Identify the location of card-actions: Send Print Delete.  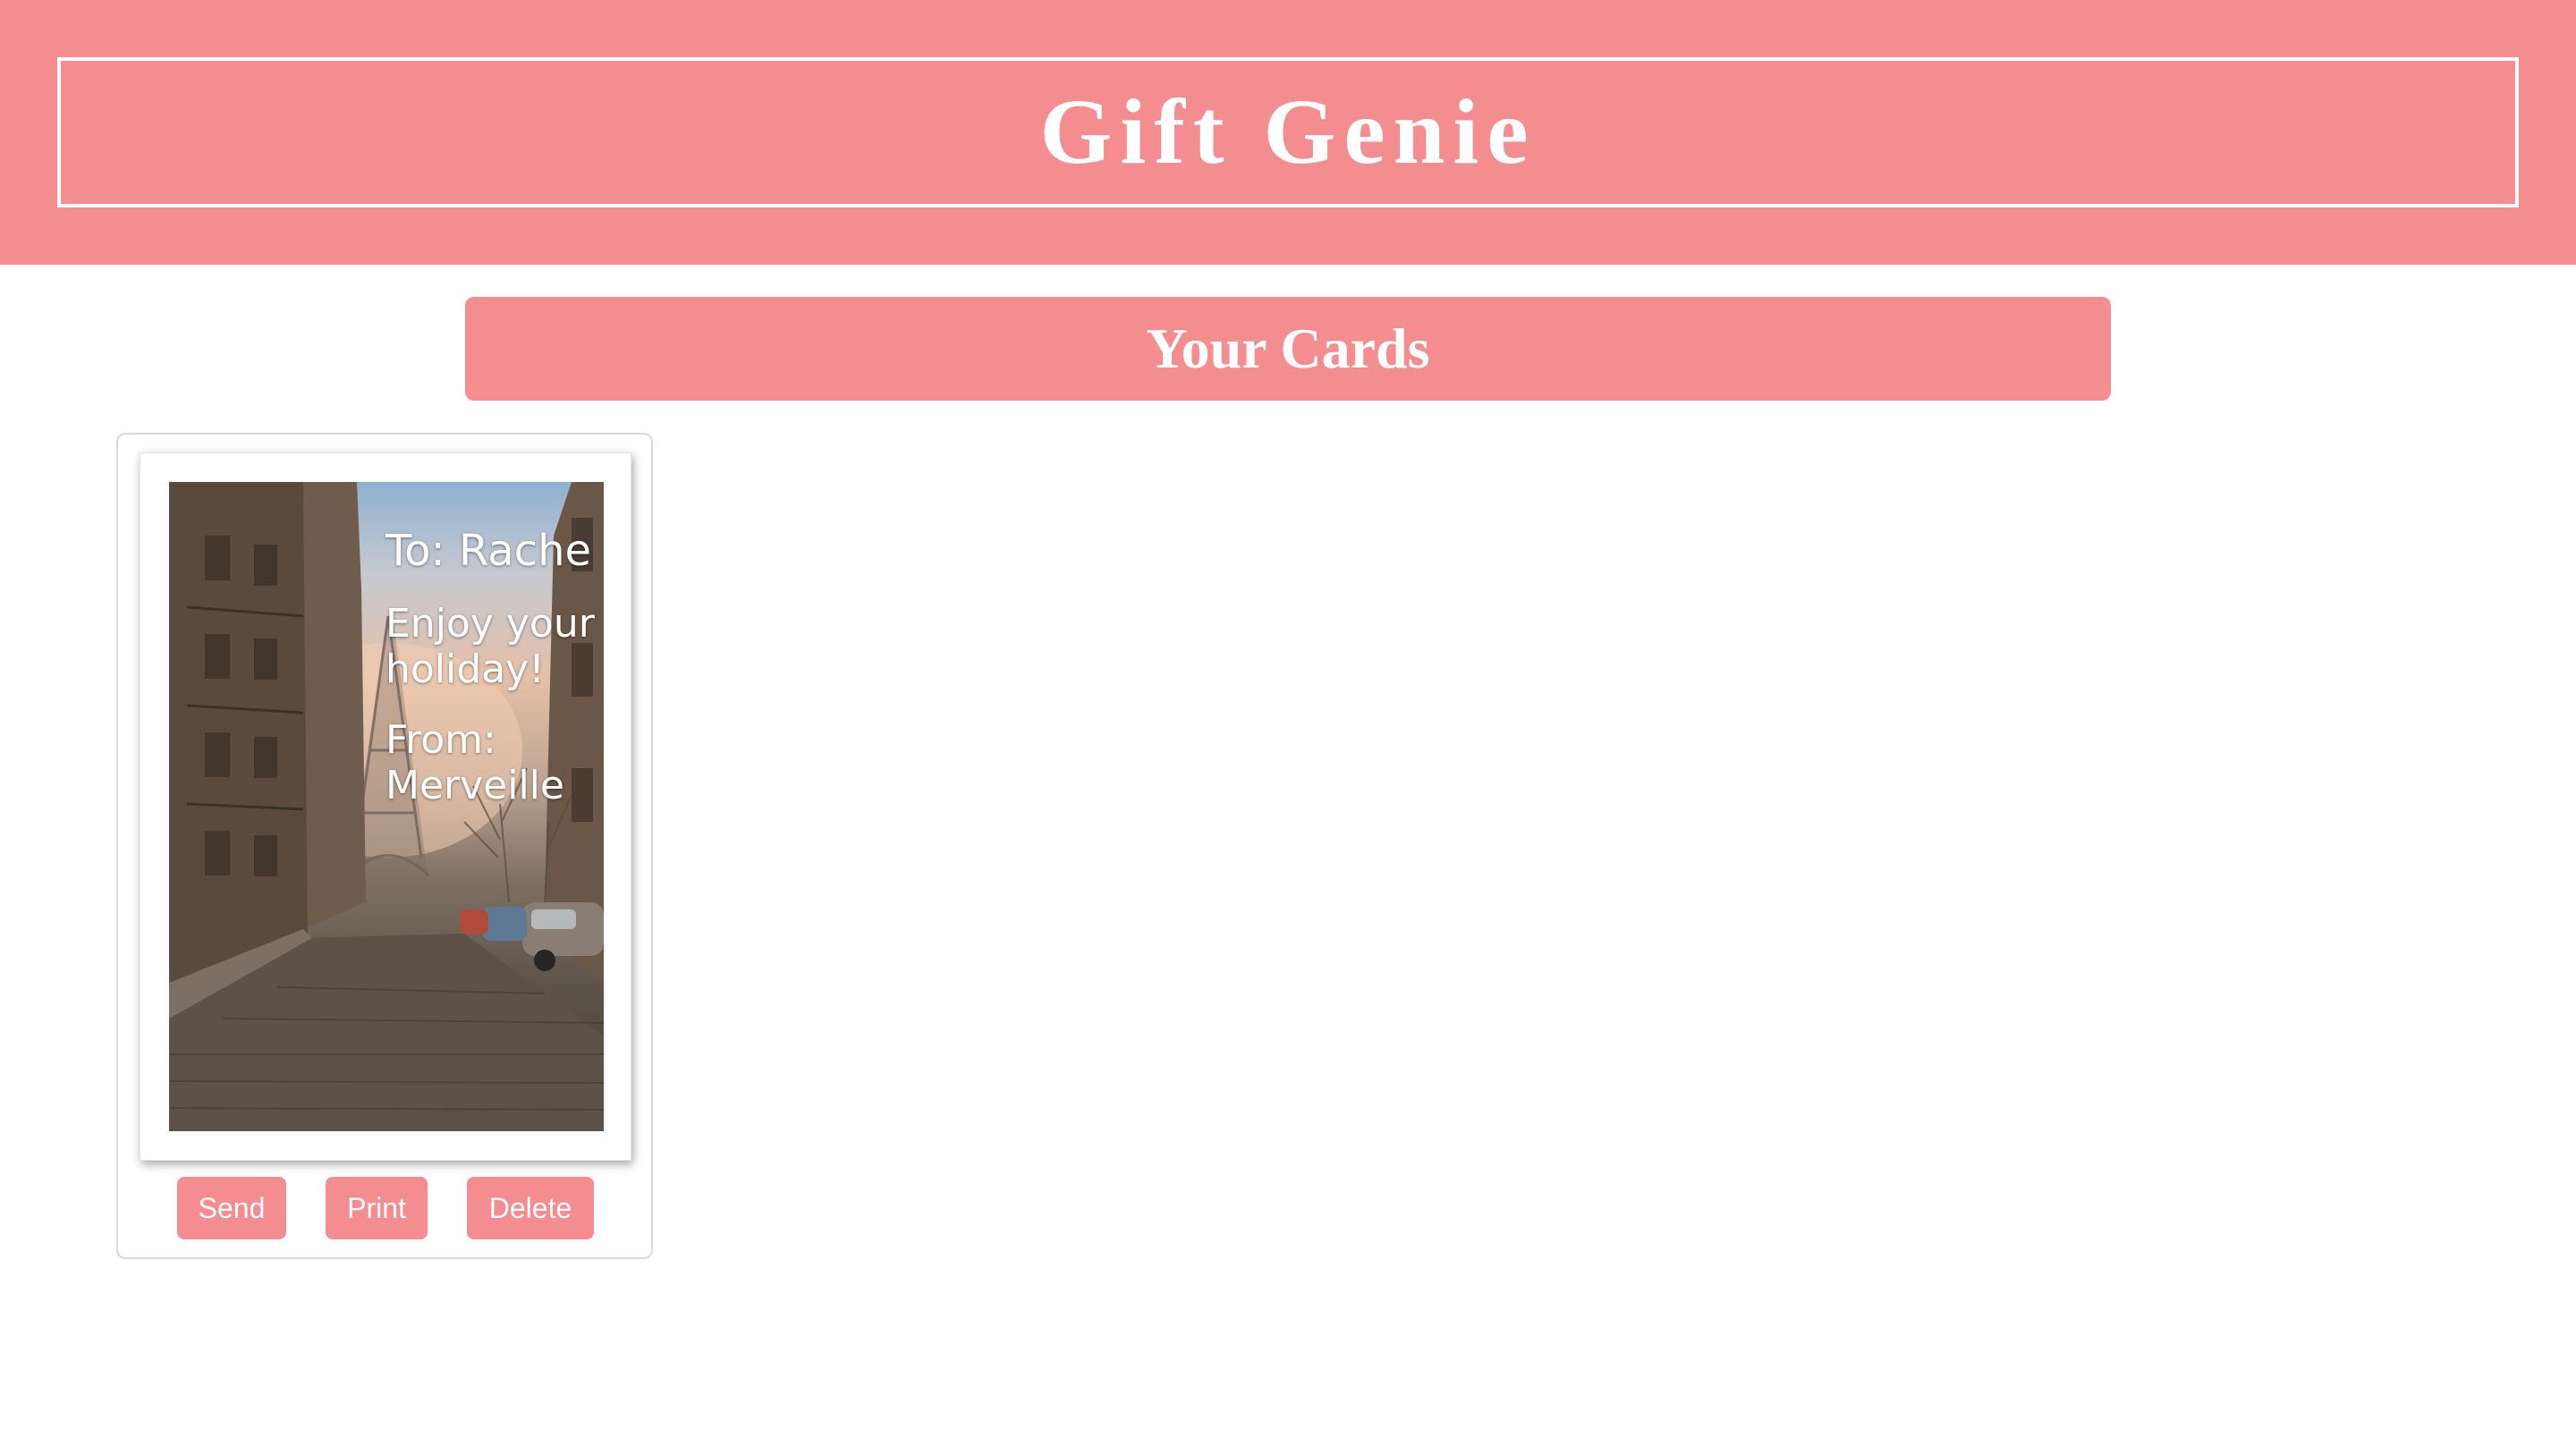
(384, 1209).